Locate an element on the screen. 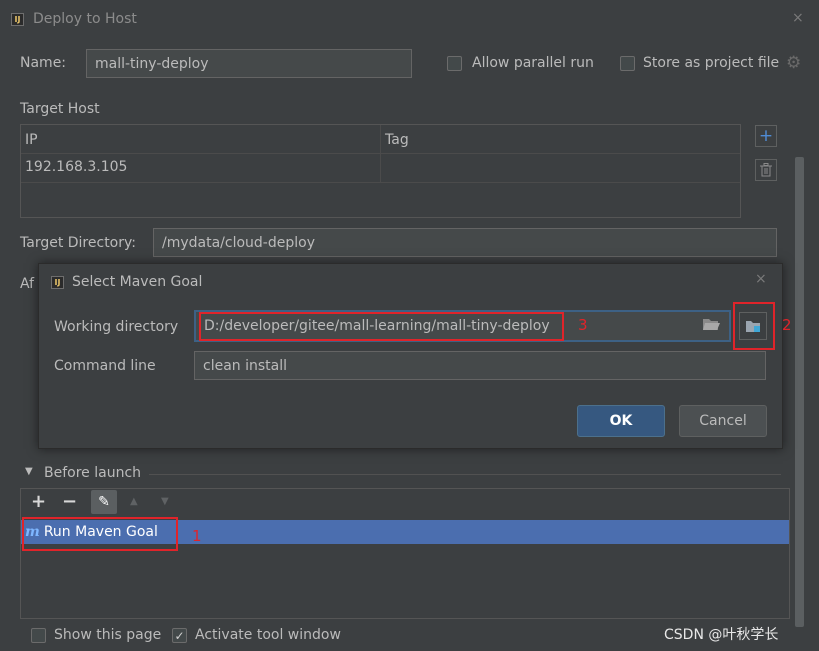 The height and width of the screenshot is (651, 819). annotation-number-2: 2 is located at coordinates (787, 325).